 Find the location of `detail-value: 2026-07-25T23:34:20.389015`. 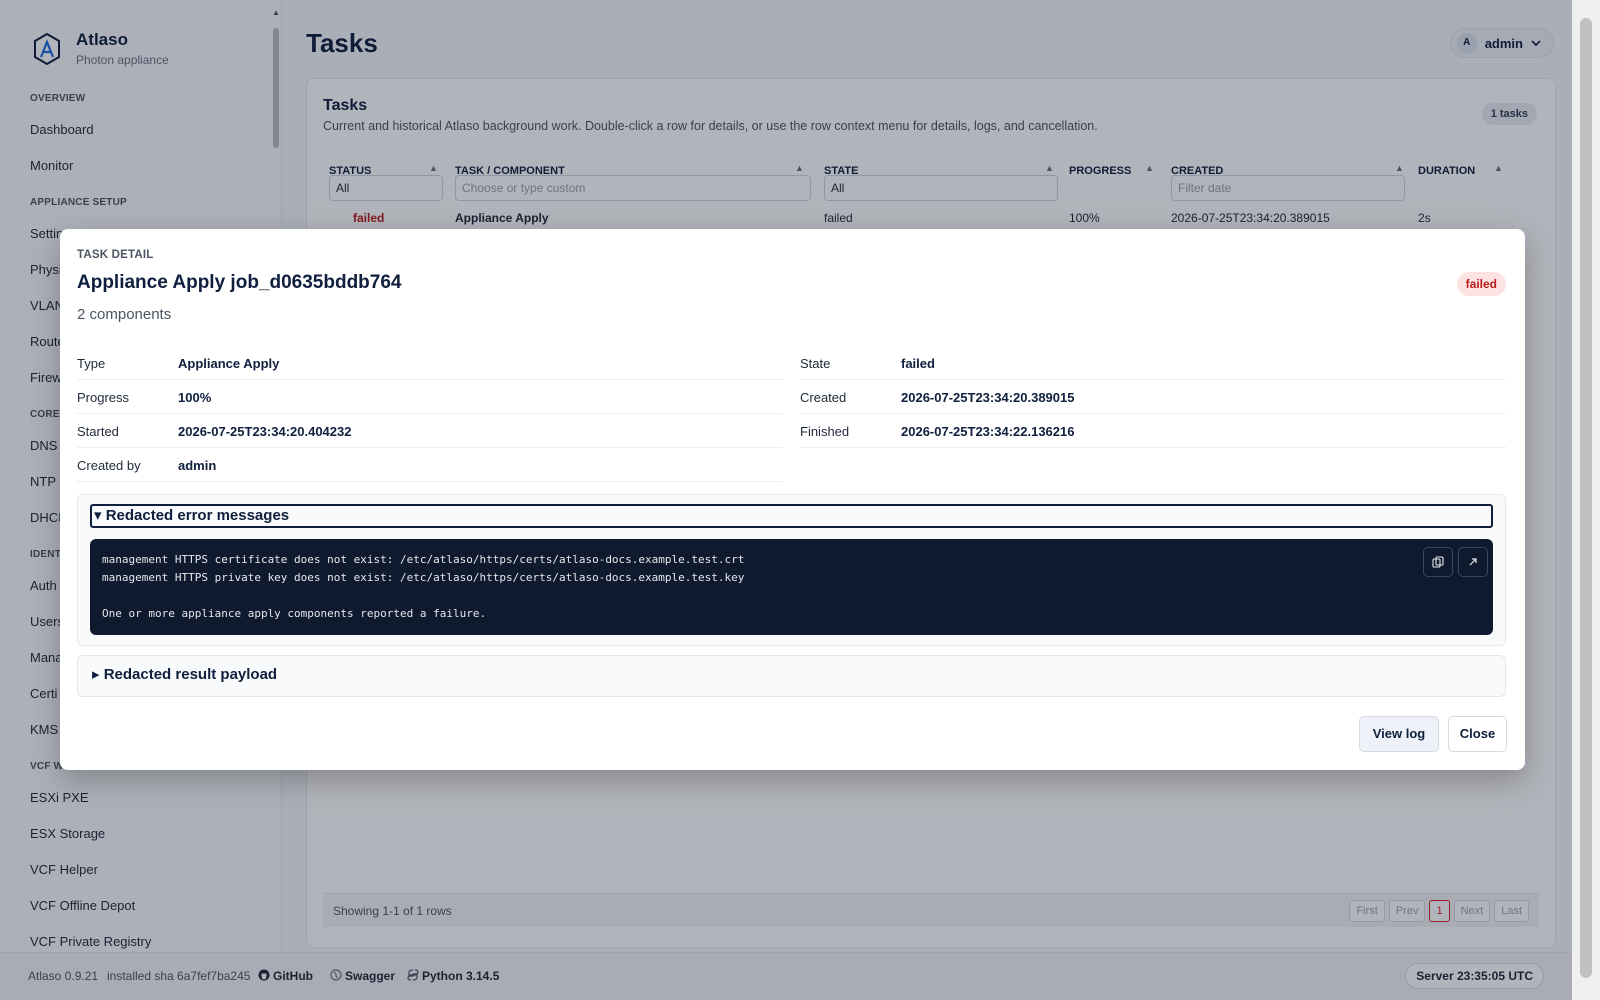

detail-value: 2026-07-25T23:34:20.389015 is located at coordinates (988, 397).